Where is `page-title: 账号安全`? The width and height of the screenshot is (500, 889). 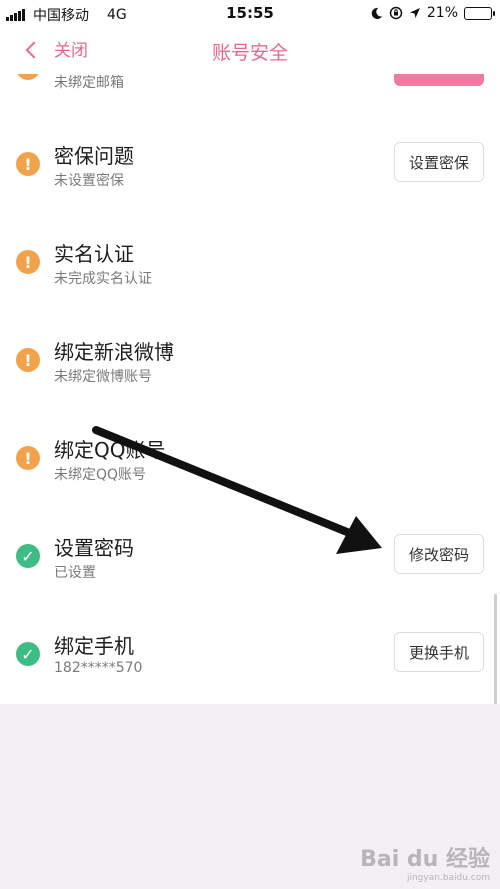 page-title: 账号安全 is located at coordinates (249, 53).